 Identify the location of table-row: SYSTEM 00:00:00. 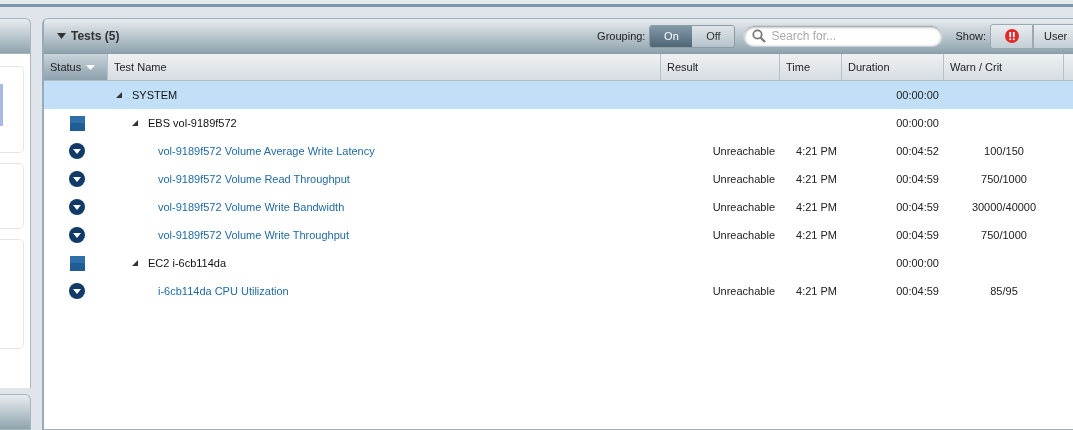
(558, 95).